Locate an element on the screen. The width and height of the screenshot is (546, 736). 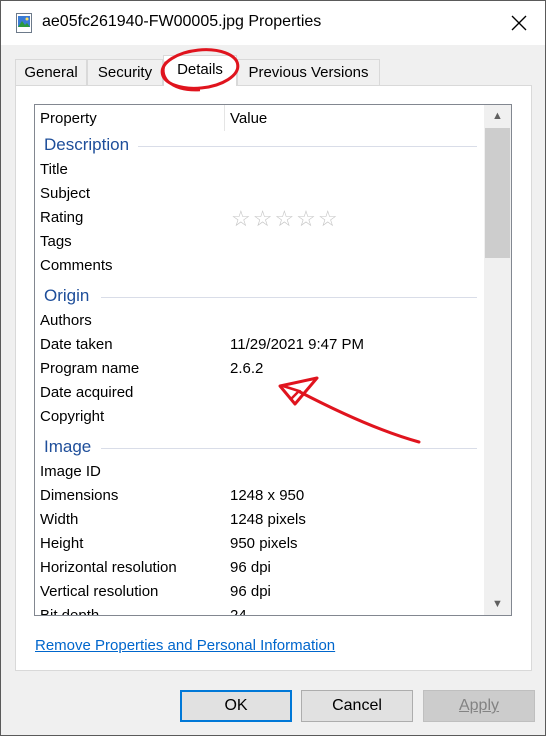
tab-details: Details is located at coordinates (200, 70).